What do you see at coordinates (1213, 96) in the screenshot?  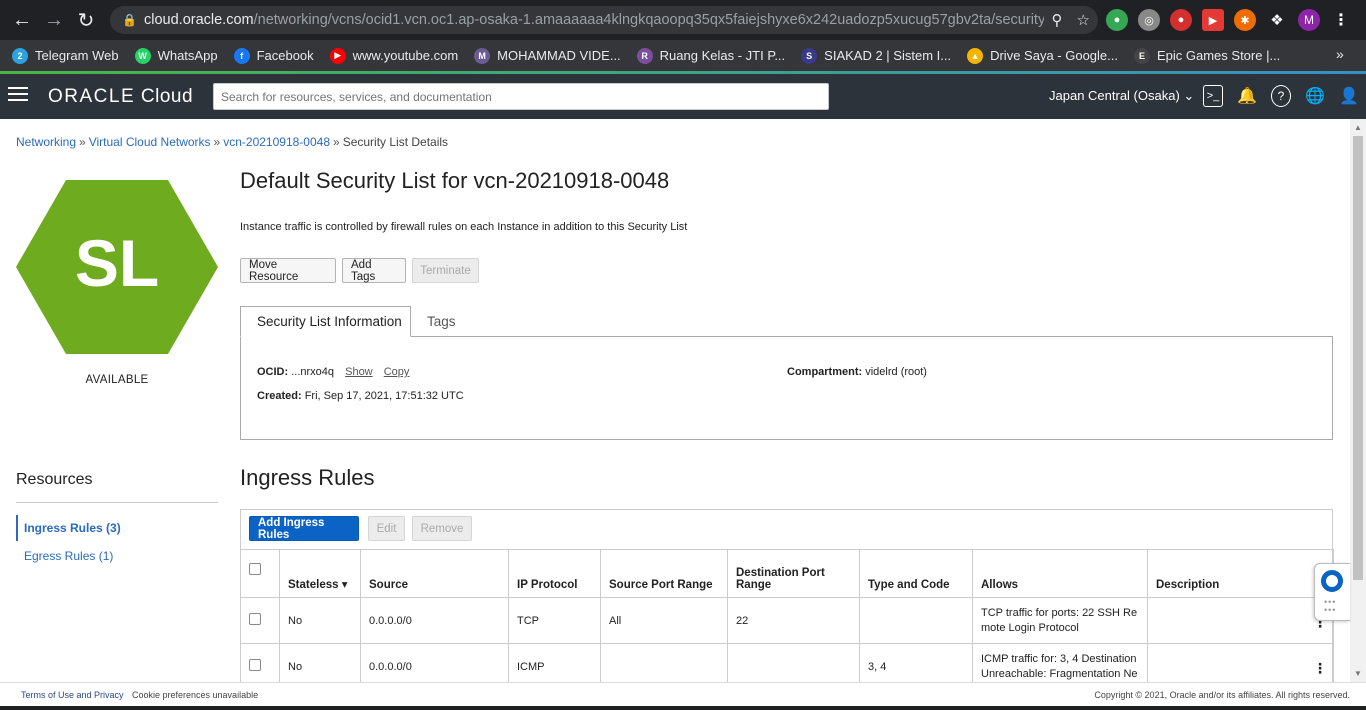 I see `cloud-shell-icon: >_` at bounding box center [1213, 96].